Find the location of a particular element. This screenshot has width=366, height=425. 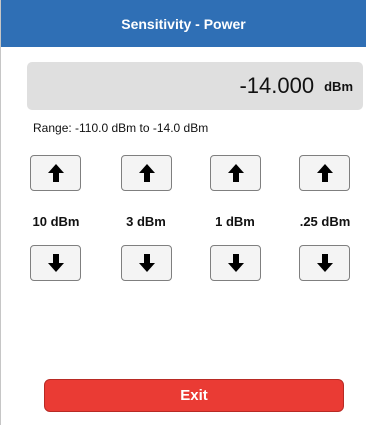

step-1-up-button is located at coordinates (235, 173).